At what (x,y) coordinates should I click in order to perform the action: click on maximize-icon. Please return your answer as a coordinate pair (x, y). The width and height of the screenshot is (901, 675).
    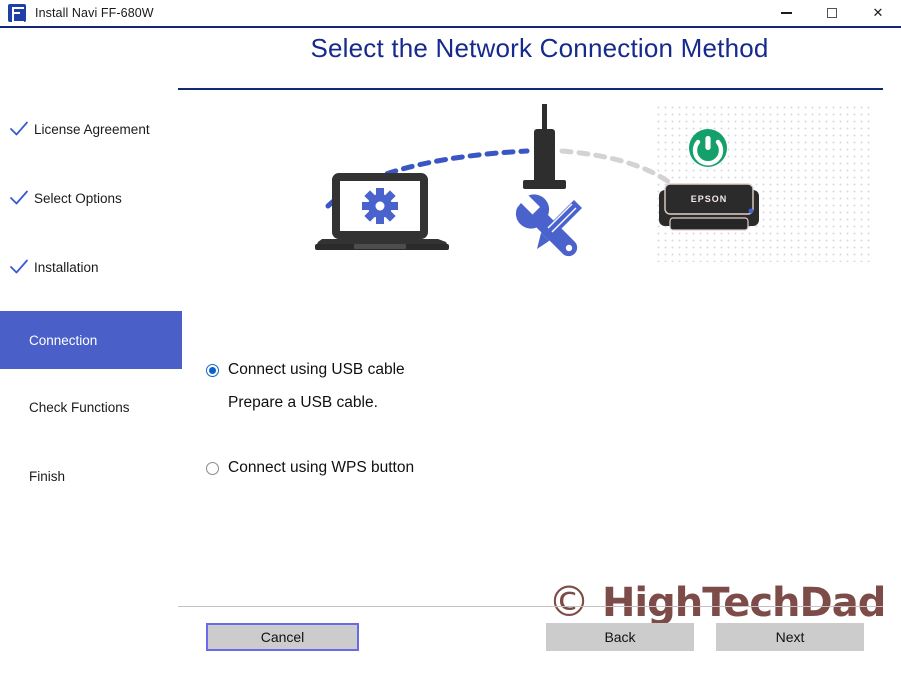
    Looking at the image, I should click on (832, 13).